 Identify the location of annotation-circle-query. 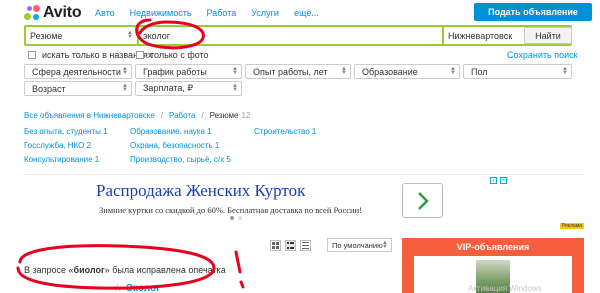
(170, 34).